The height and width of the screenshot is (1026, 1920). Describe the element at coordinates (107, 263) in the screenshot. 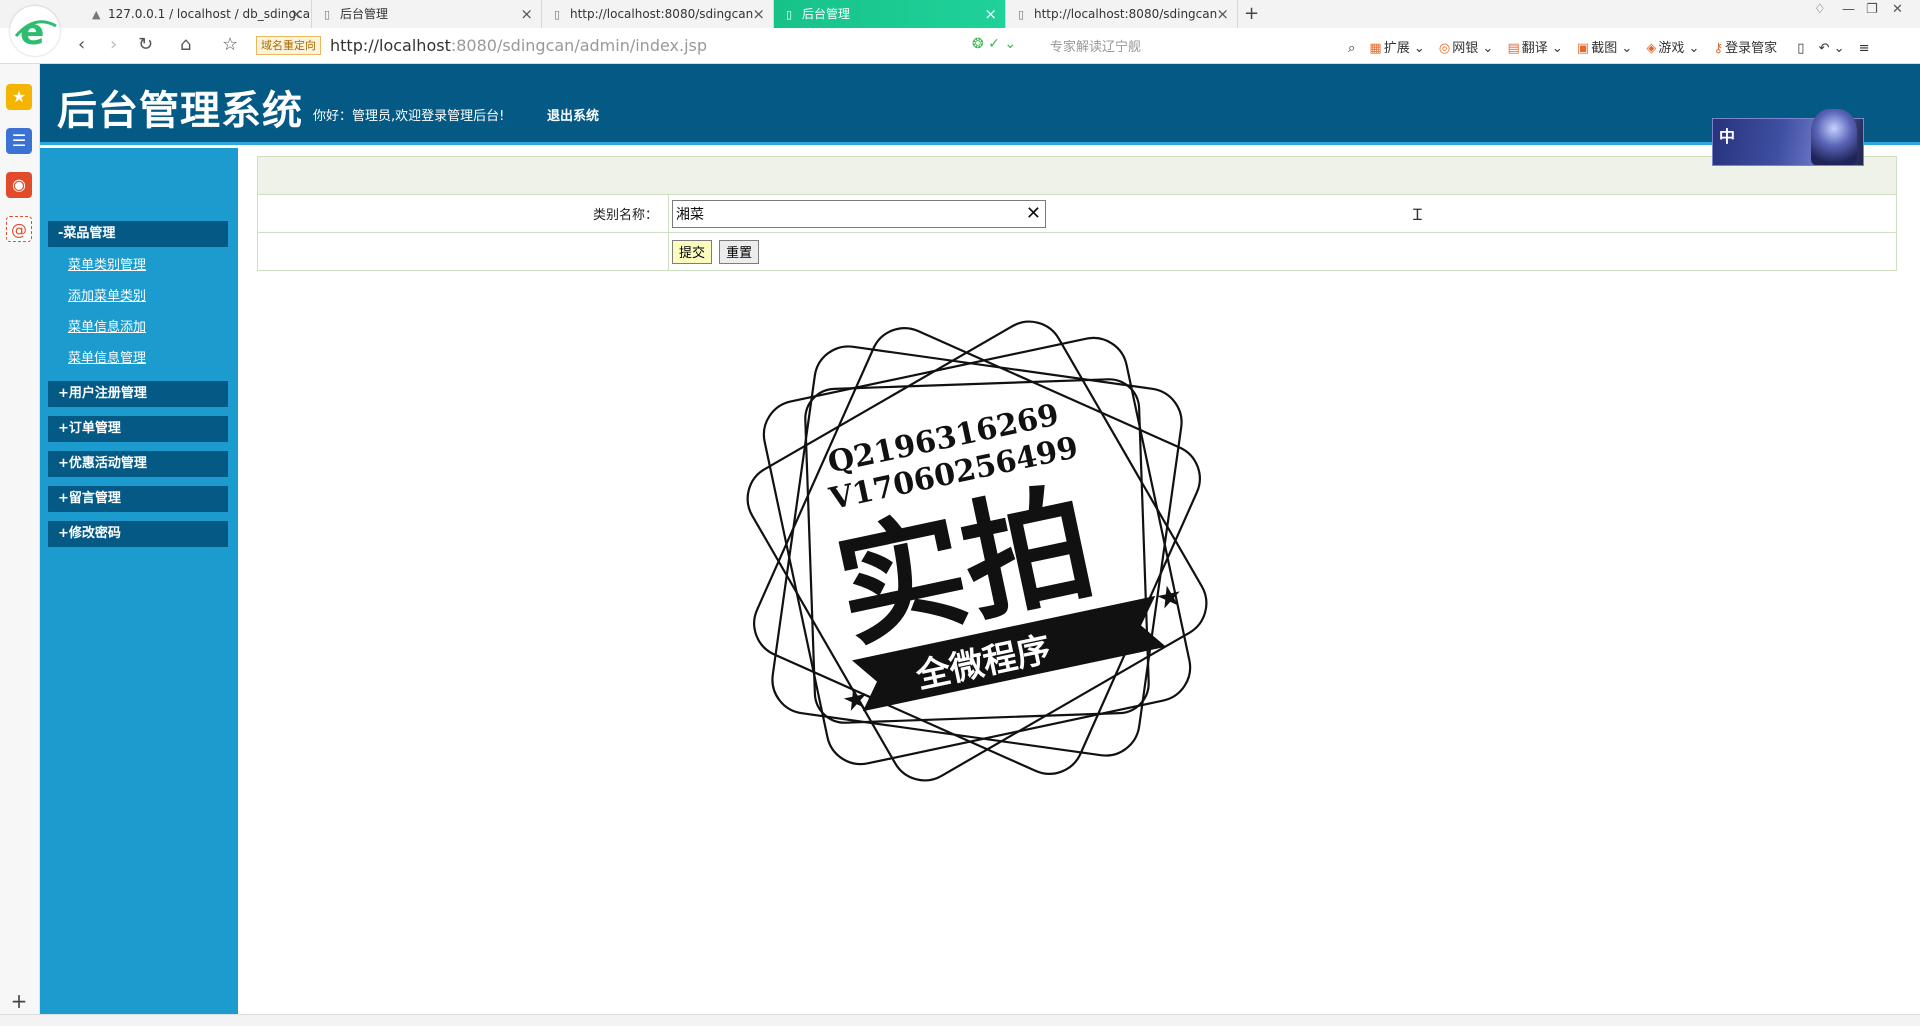

I see `menu-item-category-manage: 菜单类别管理` at that location.